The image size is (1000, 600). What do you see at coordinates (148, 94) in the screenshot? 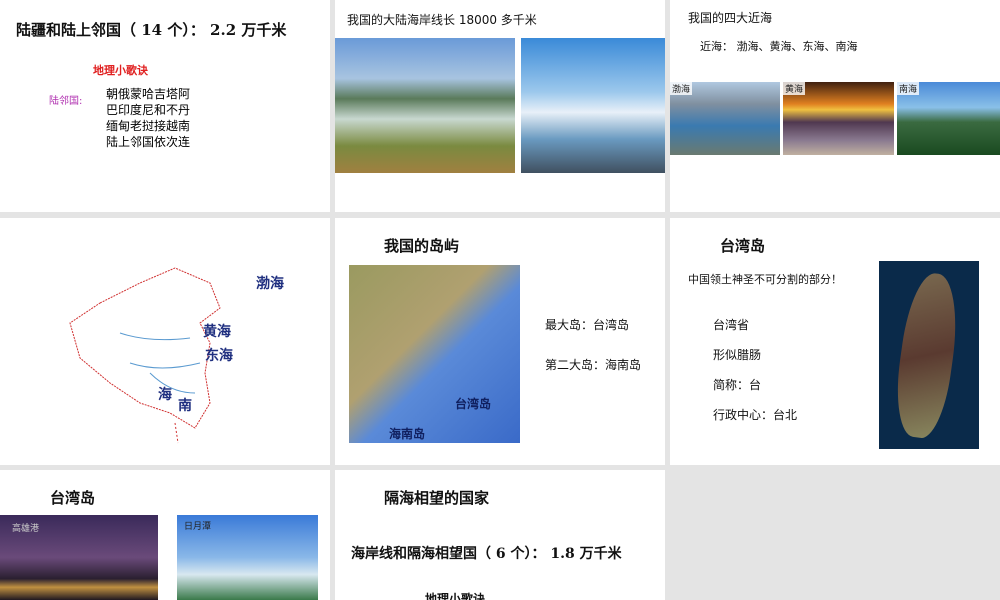
I see `song-line: 朝俄蒙哈吉塔阿` at bounding box center [148, 94].